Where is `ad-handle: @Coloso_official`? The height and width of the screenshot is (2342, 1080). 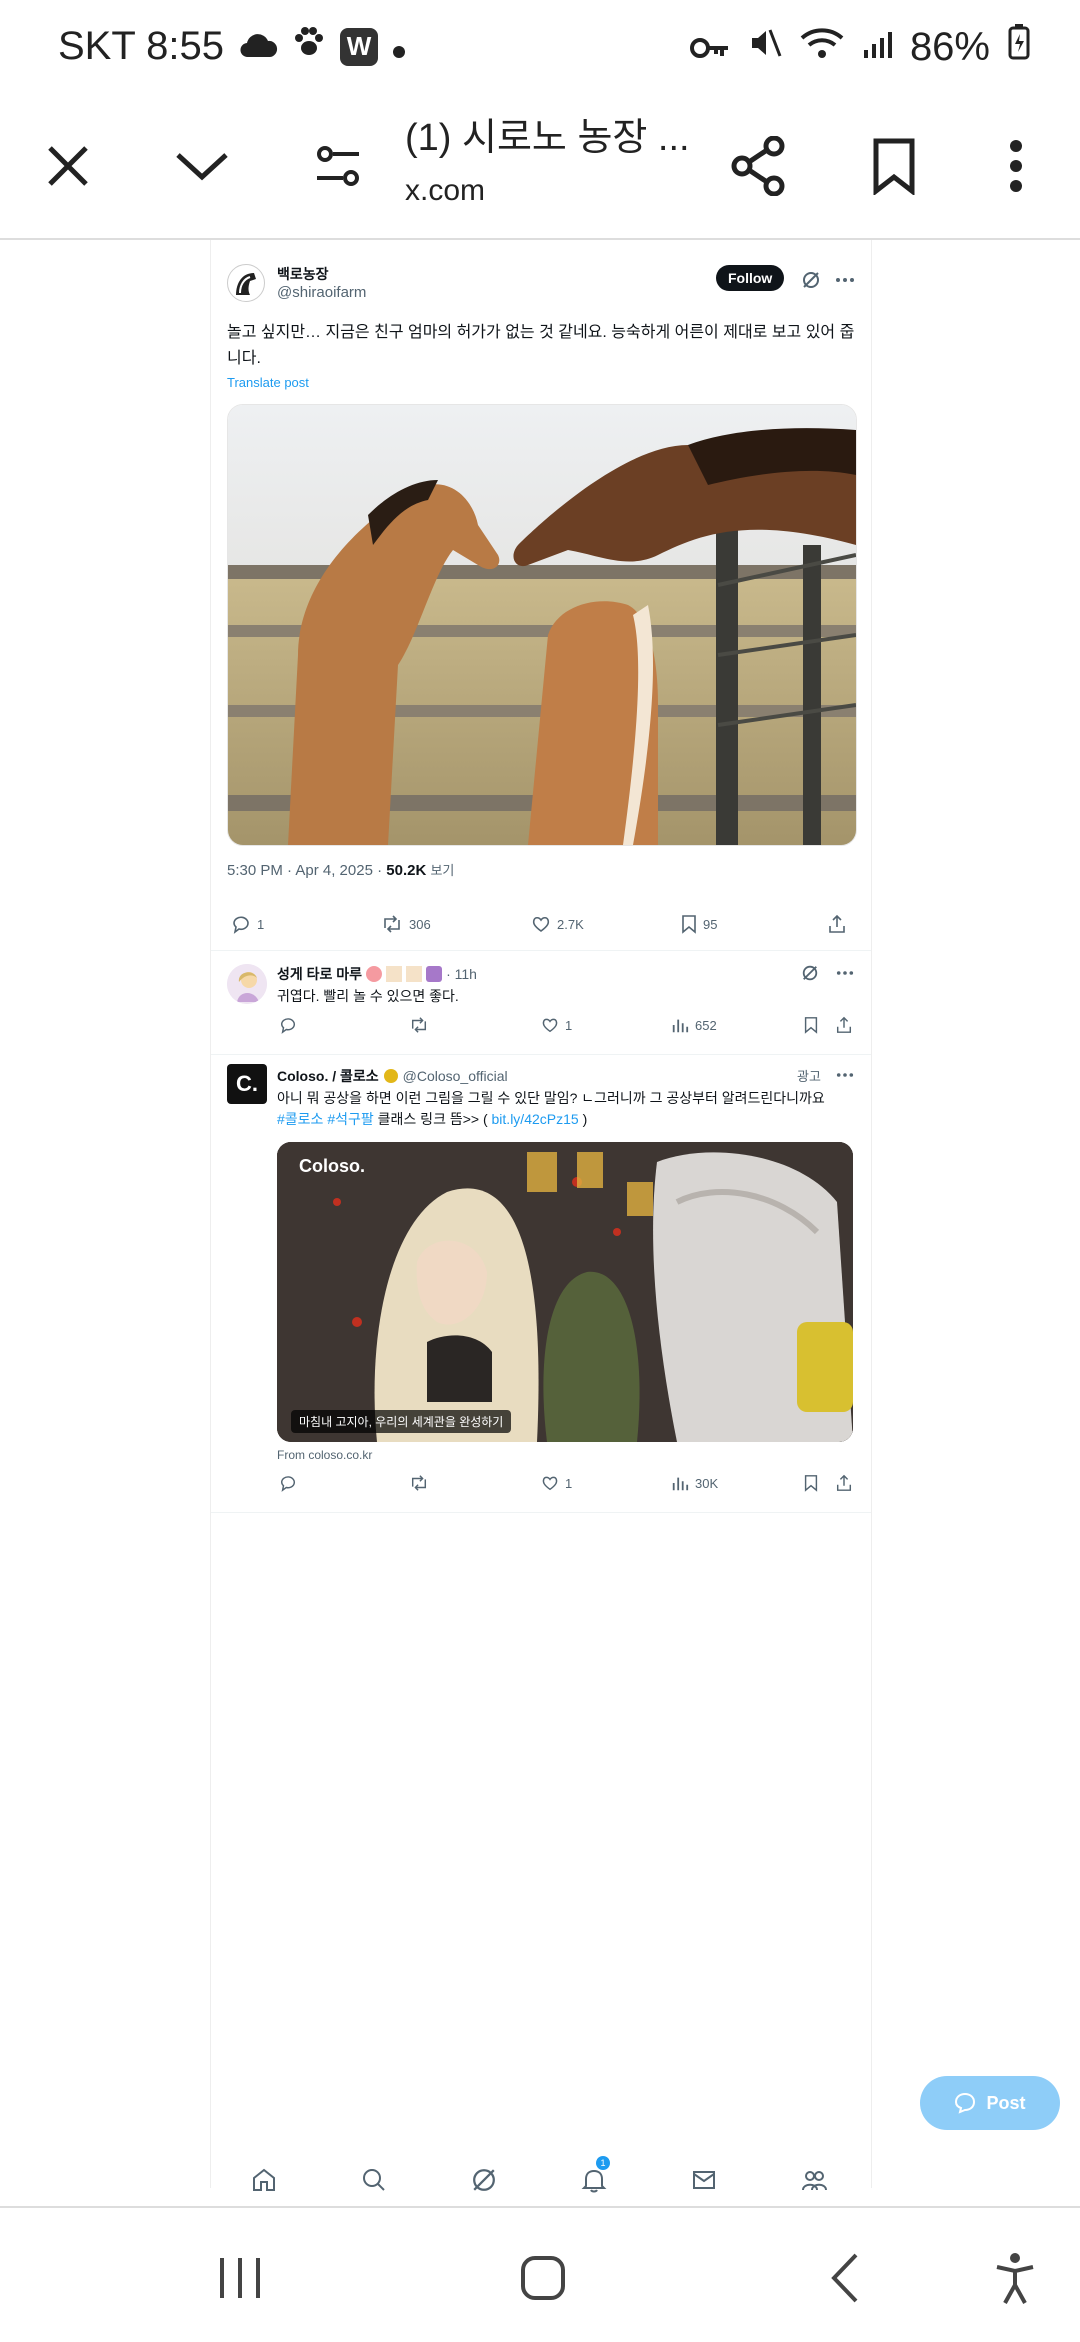
ad-handle: @Coloso_official is located at coordinates (455, 1076).